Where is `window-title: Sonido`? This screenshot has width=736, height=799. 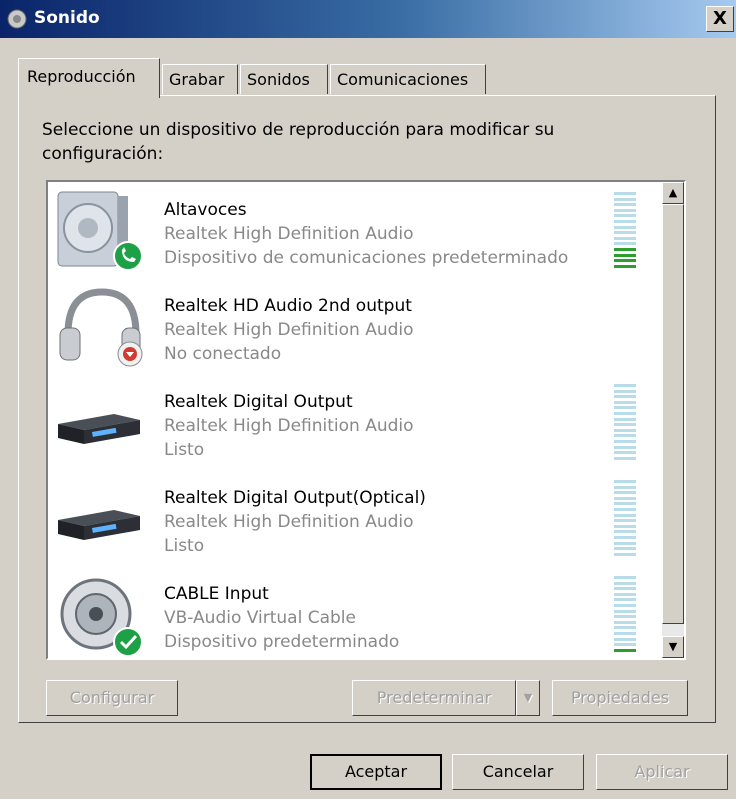 window-title: Sonido is located at coordinates (67, 18).